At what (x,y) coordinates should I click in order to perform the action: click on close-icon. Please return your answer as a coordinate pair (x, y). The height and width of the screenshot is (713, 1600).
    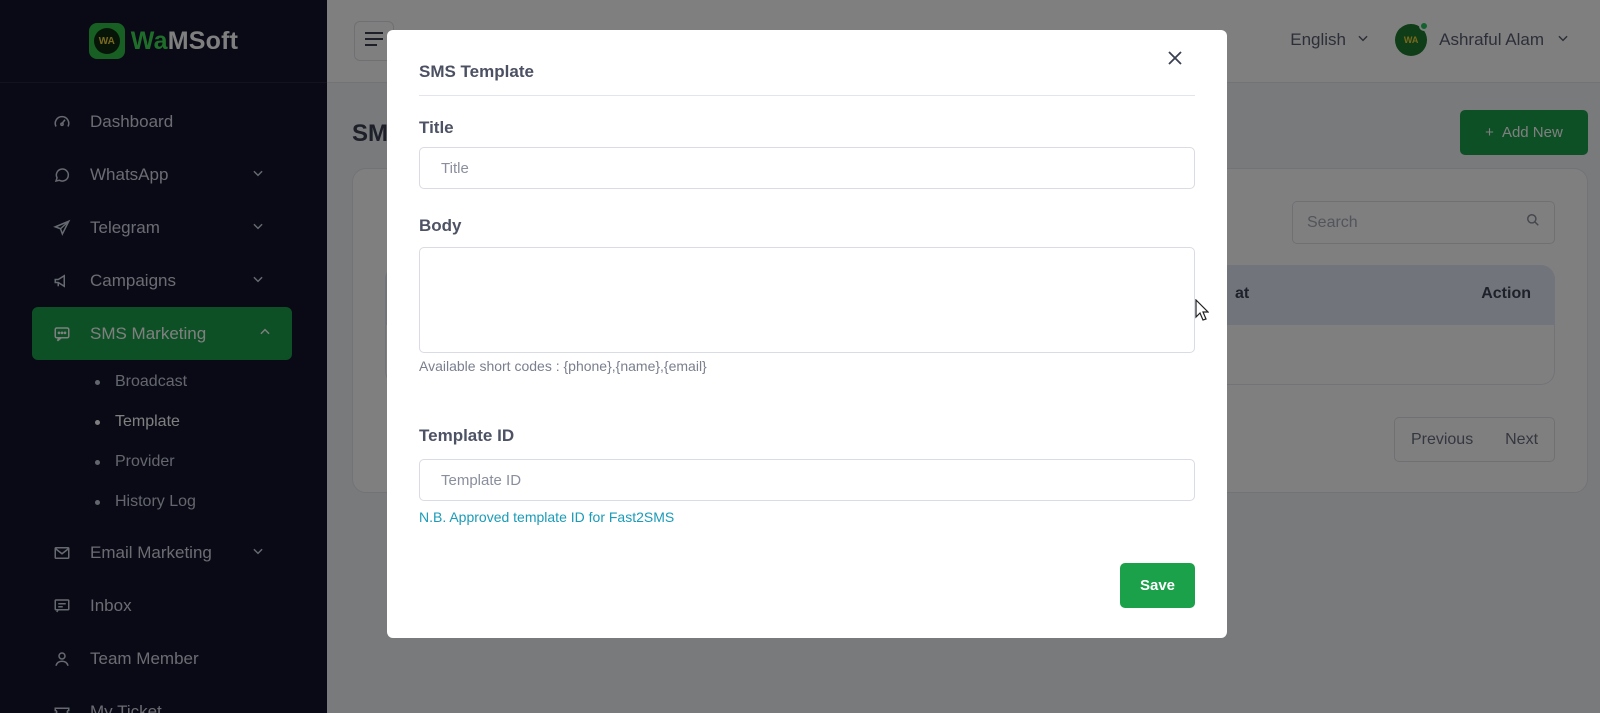
    Looking at the image, I should click on (1175, 60).